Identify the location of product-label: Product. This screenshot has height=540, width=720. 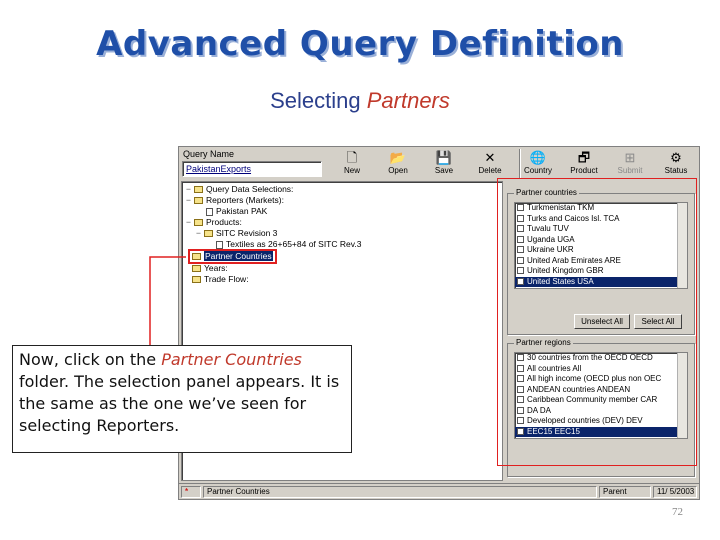
(584, 170).